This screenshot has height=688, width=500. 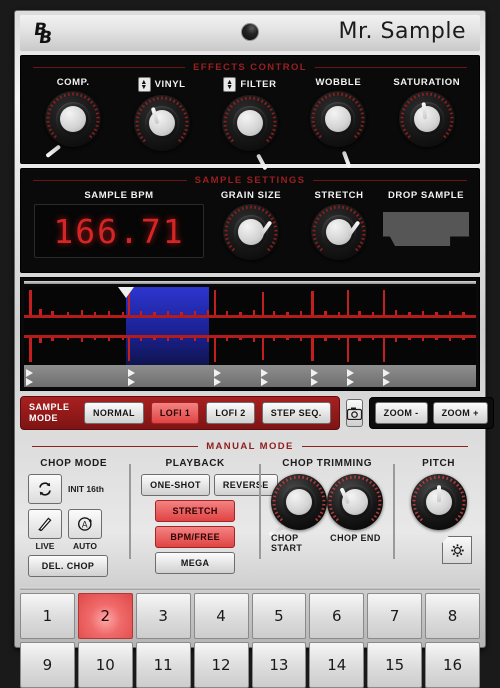 What do you see at coordinates (250, 178) in the screenshot?
I see `settings-section-header: SAMPLE SETTINGS` at bounding box center [250, 178].